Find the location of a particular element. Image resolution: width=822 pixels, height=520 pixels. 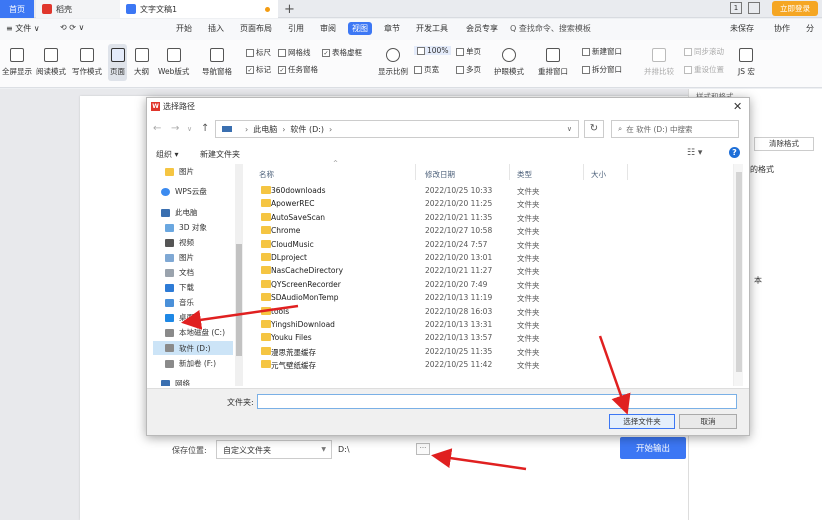

column-type: 类型 is located at coordinates (524, 174).